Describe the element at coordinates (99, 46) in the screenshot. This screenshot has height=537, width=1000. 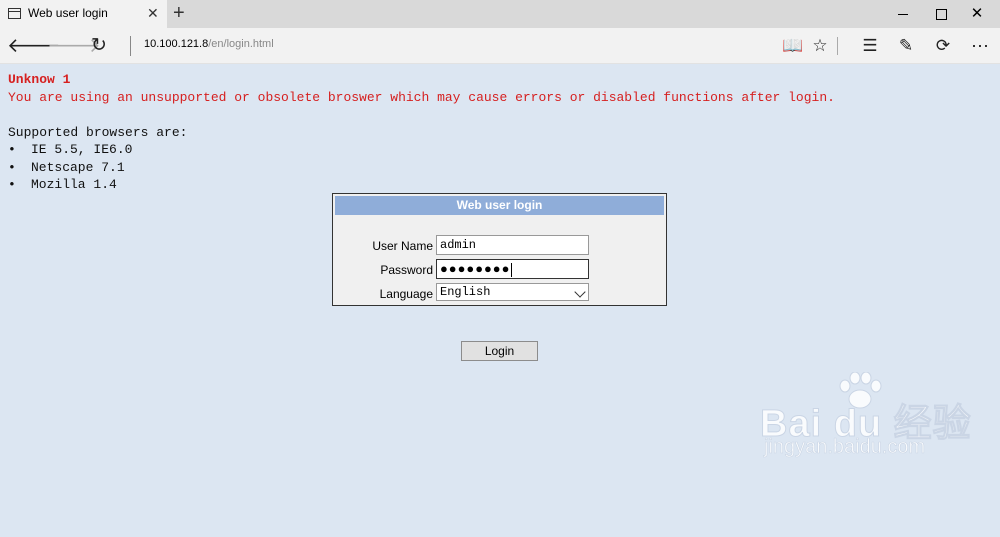
I see `refresh-icon: ↻` at that location.